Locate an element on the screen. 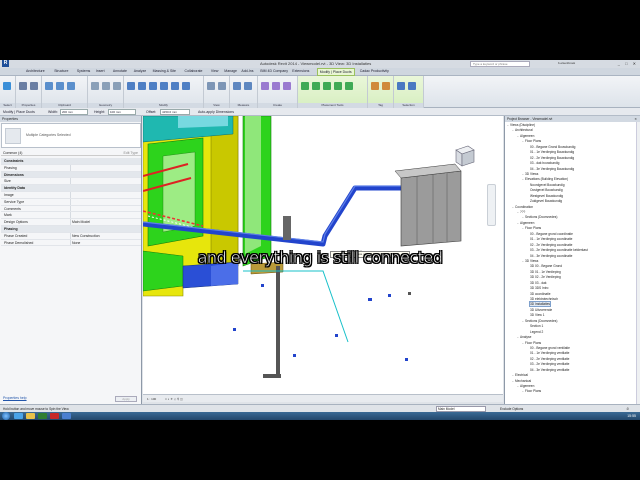 The width and height of the screenshot is (640, 480). property-value: New Construction is located at coordinates (86, 236).